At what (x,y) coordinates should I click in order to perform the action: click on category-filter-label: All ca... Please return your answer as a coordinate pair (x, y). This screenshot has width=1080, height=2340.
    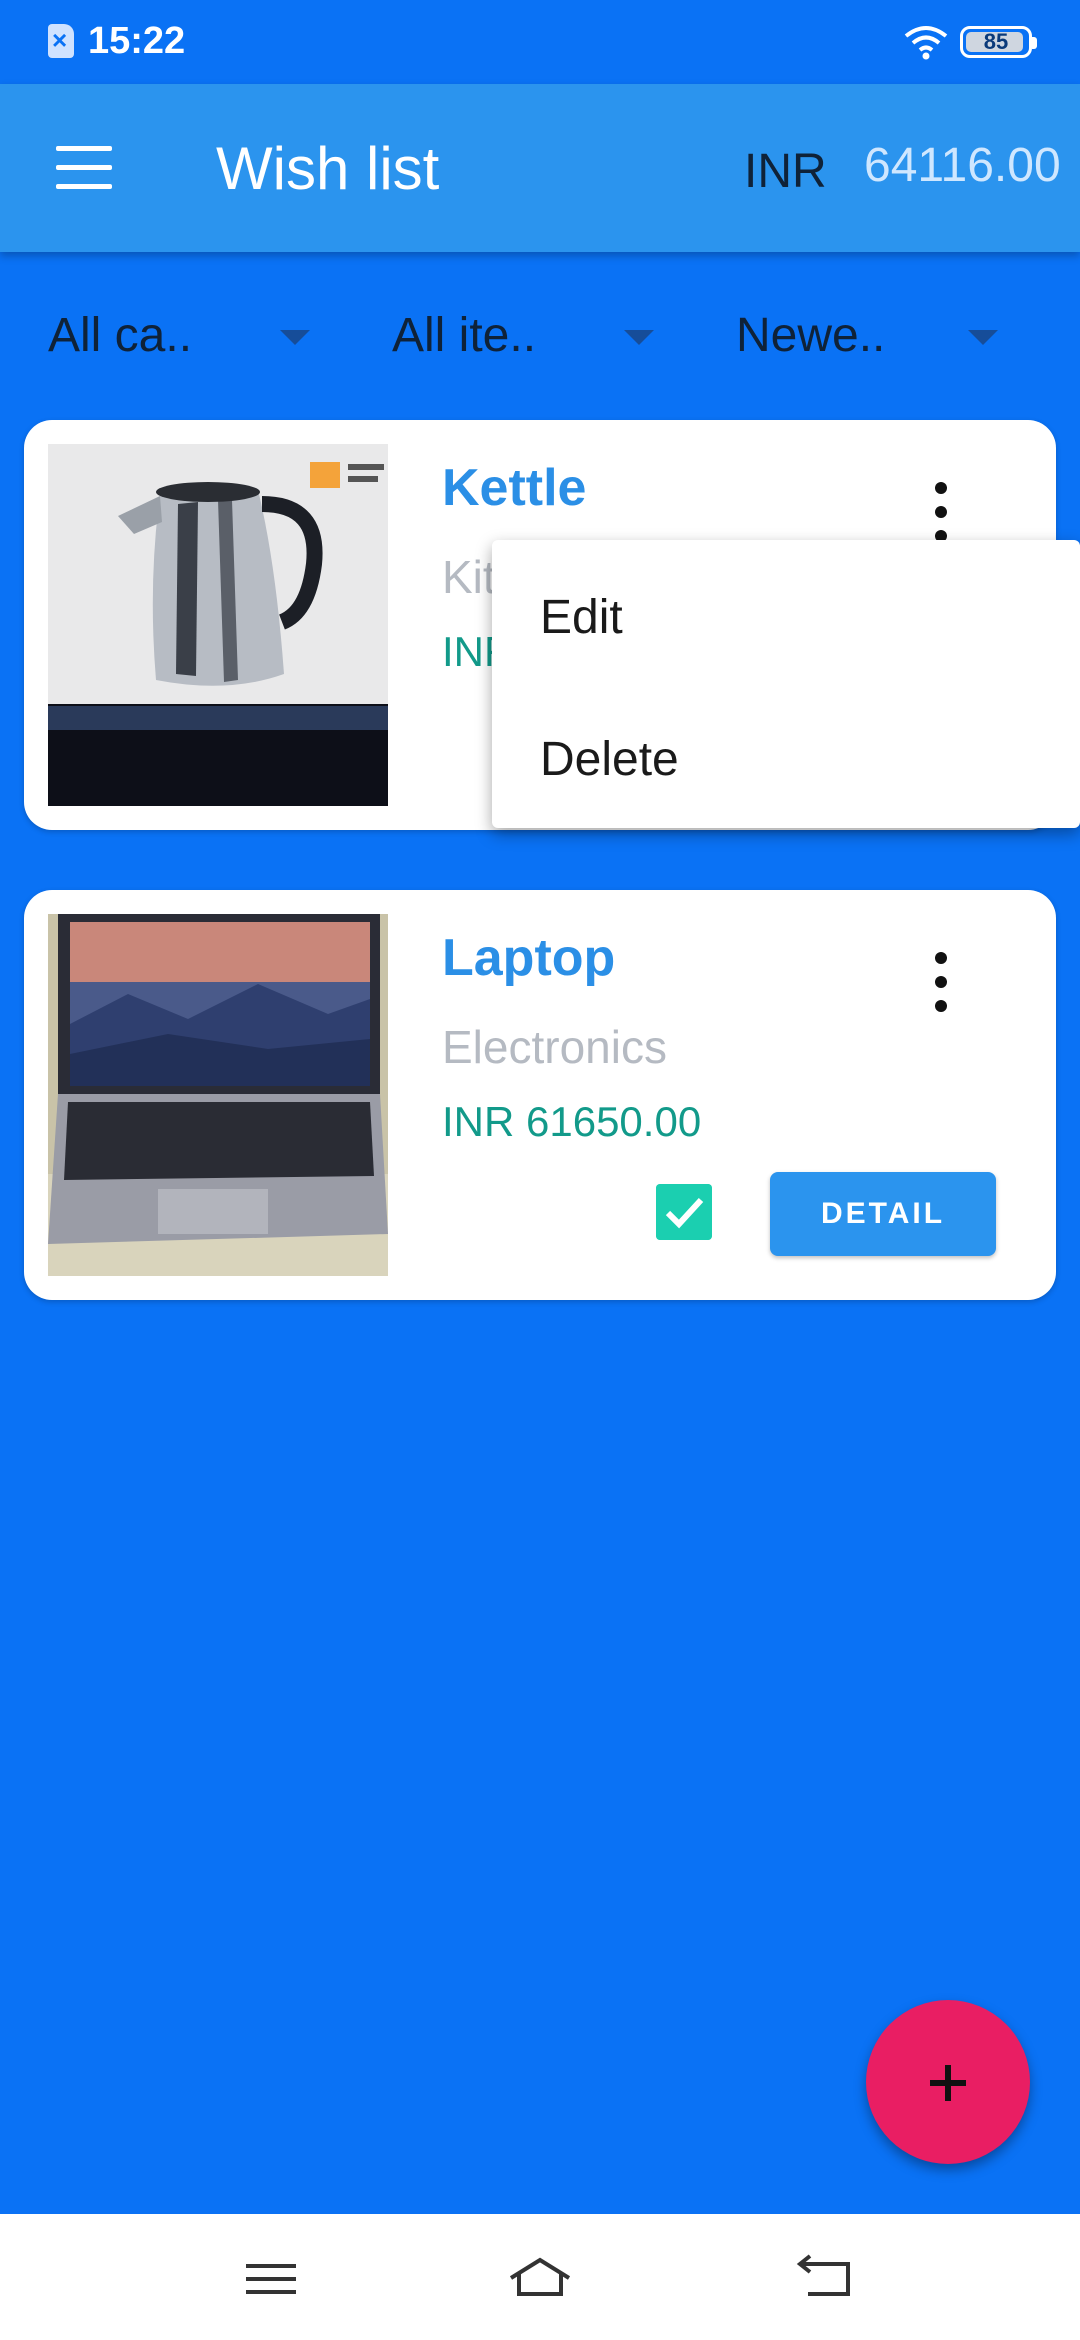
    Looking at the image, I should click on (120, 335).